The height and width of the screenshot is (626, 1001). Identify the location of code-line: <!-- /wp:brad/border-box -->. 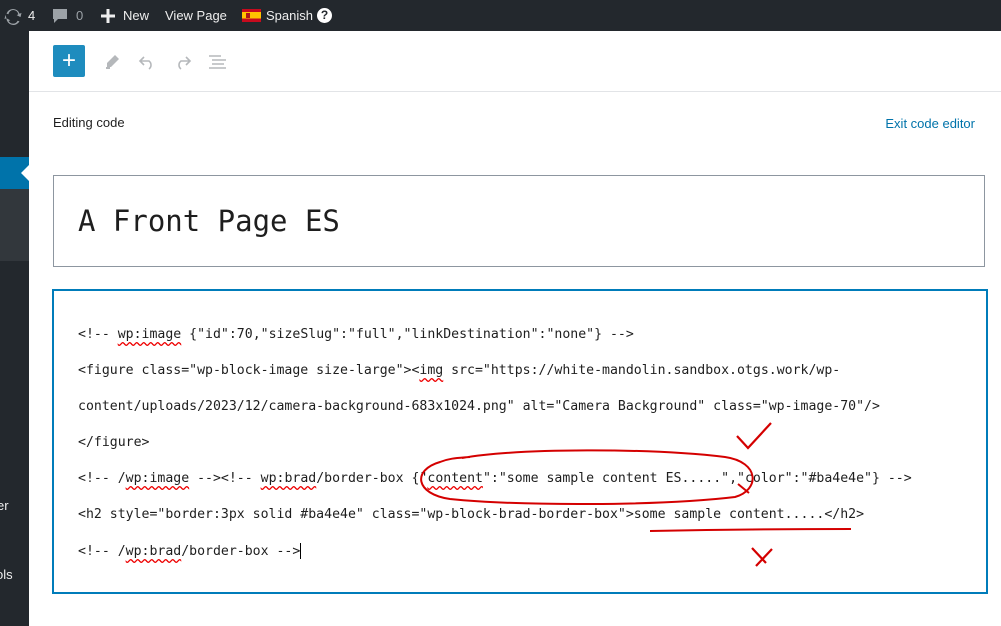
(190, 551).